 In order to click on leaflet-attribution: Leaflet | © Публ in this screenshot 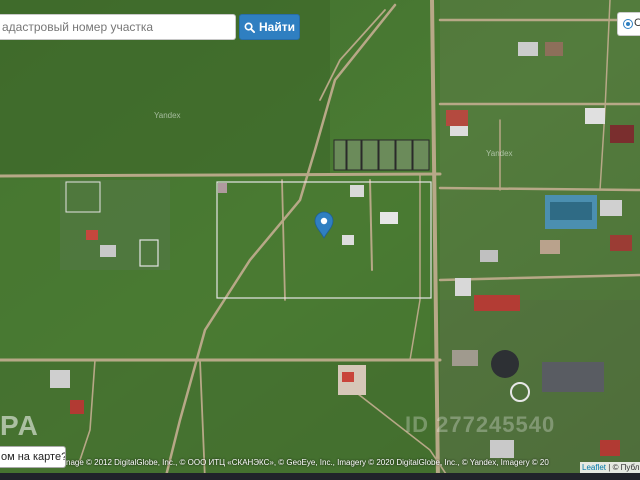, I will do `click(610, 467)`.